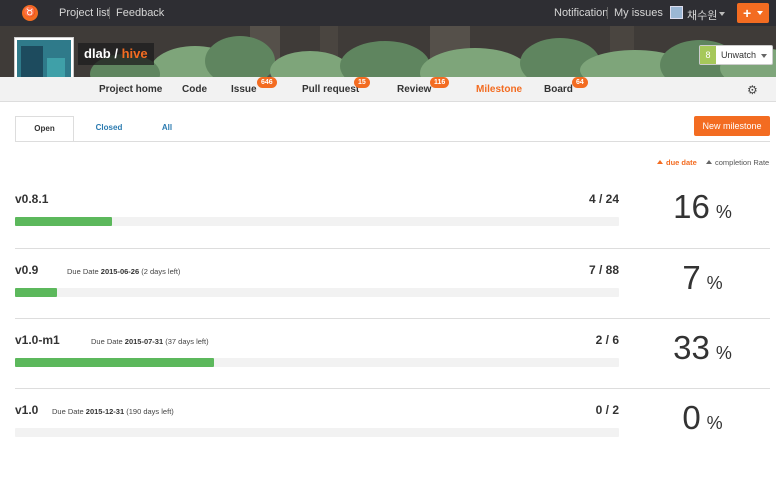  I want to click on tab-divider, so click(392, 141).